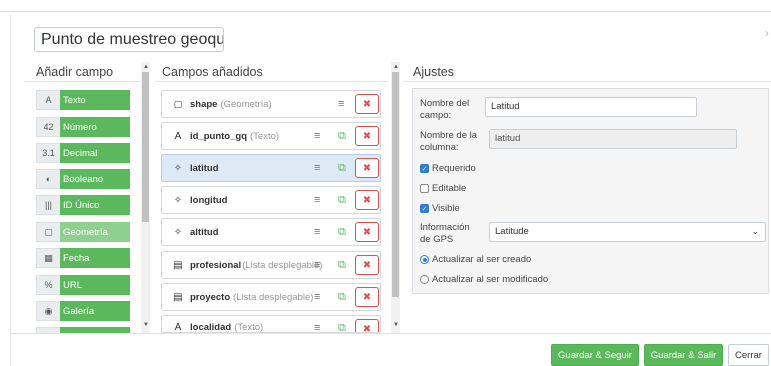 This screenshot has height=366, width=771. I want to click on editable-checkbox: Editable, so click(443, 188).